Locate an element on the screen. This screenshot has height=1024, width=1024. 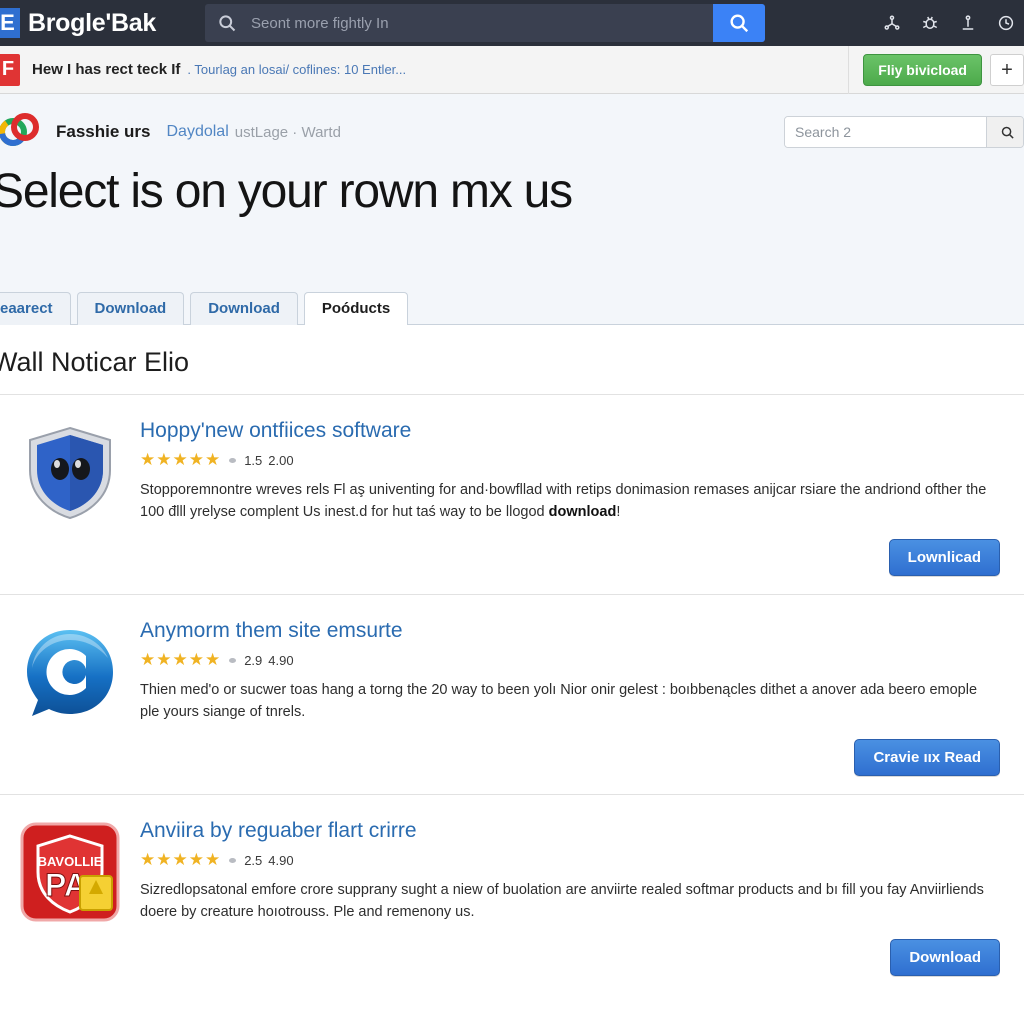
page-title: Select is on your rown mx us is located at coordinates (286, 191).